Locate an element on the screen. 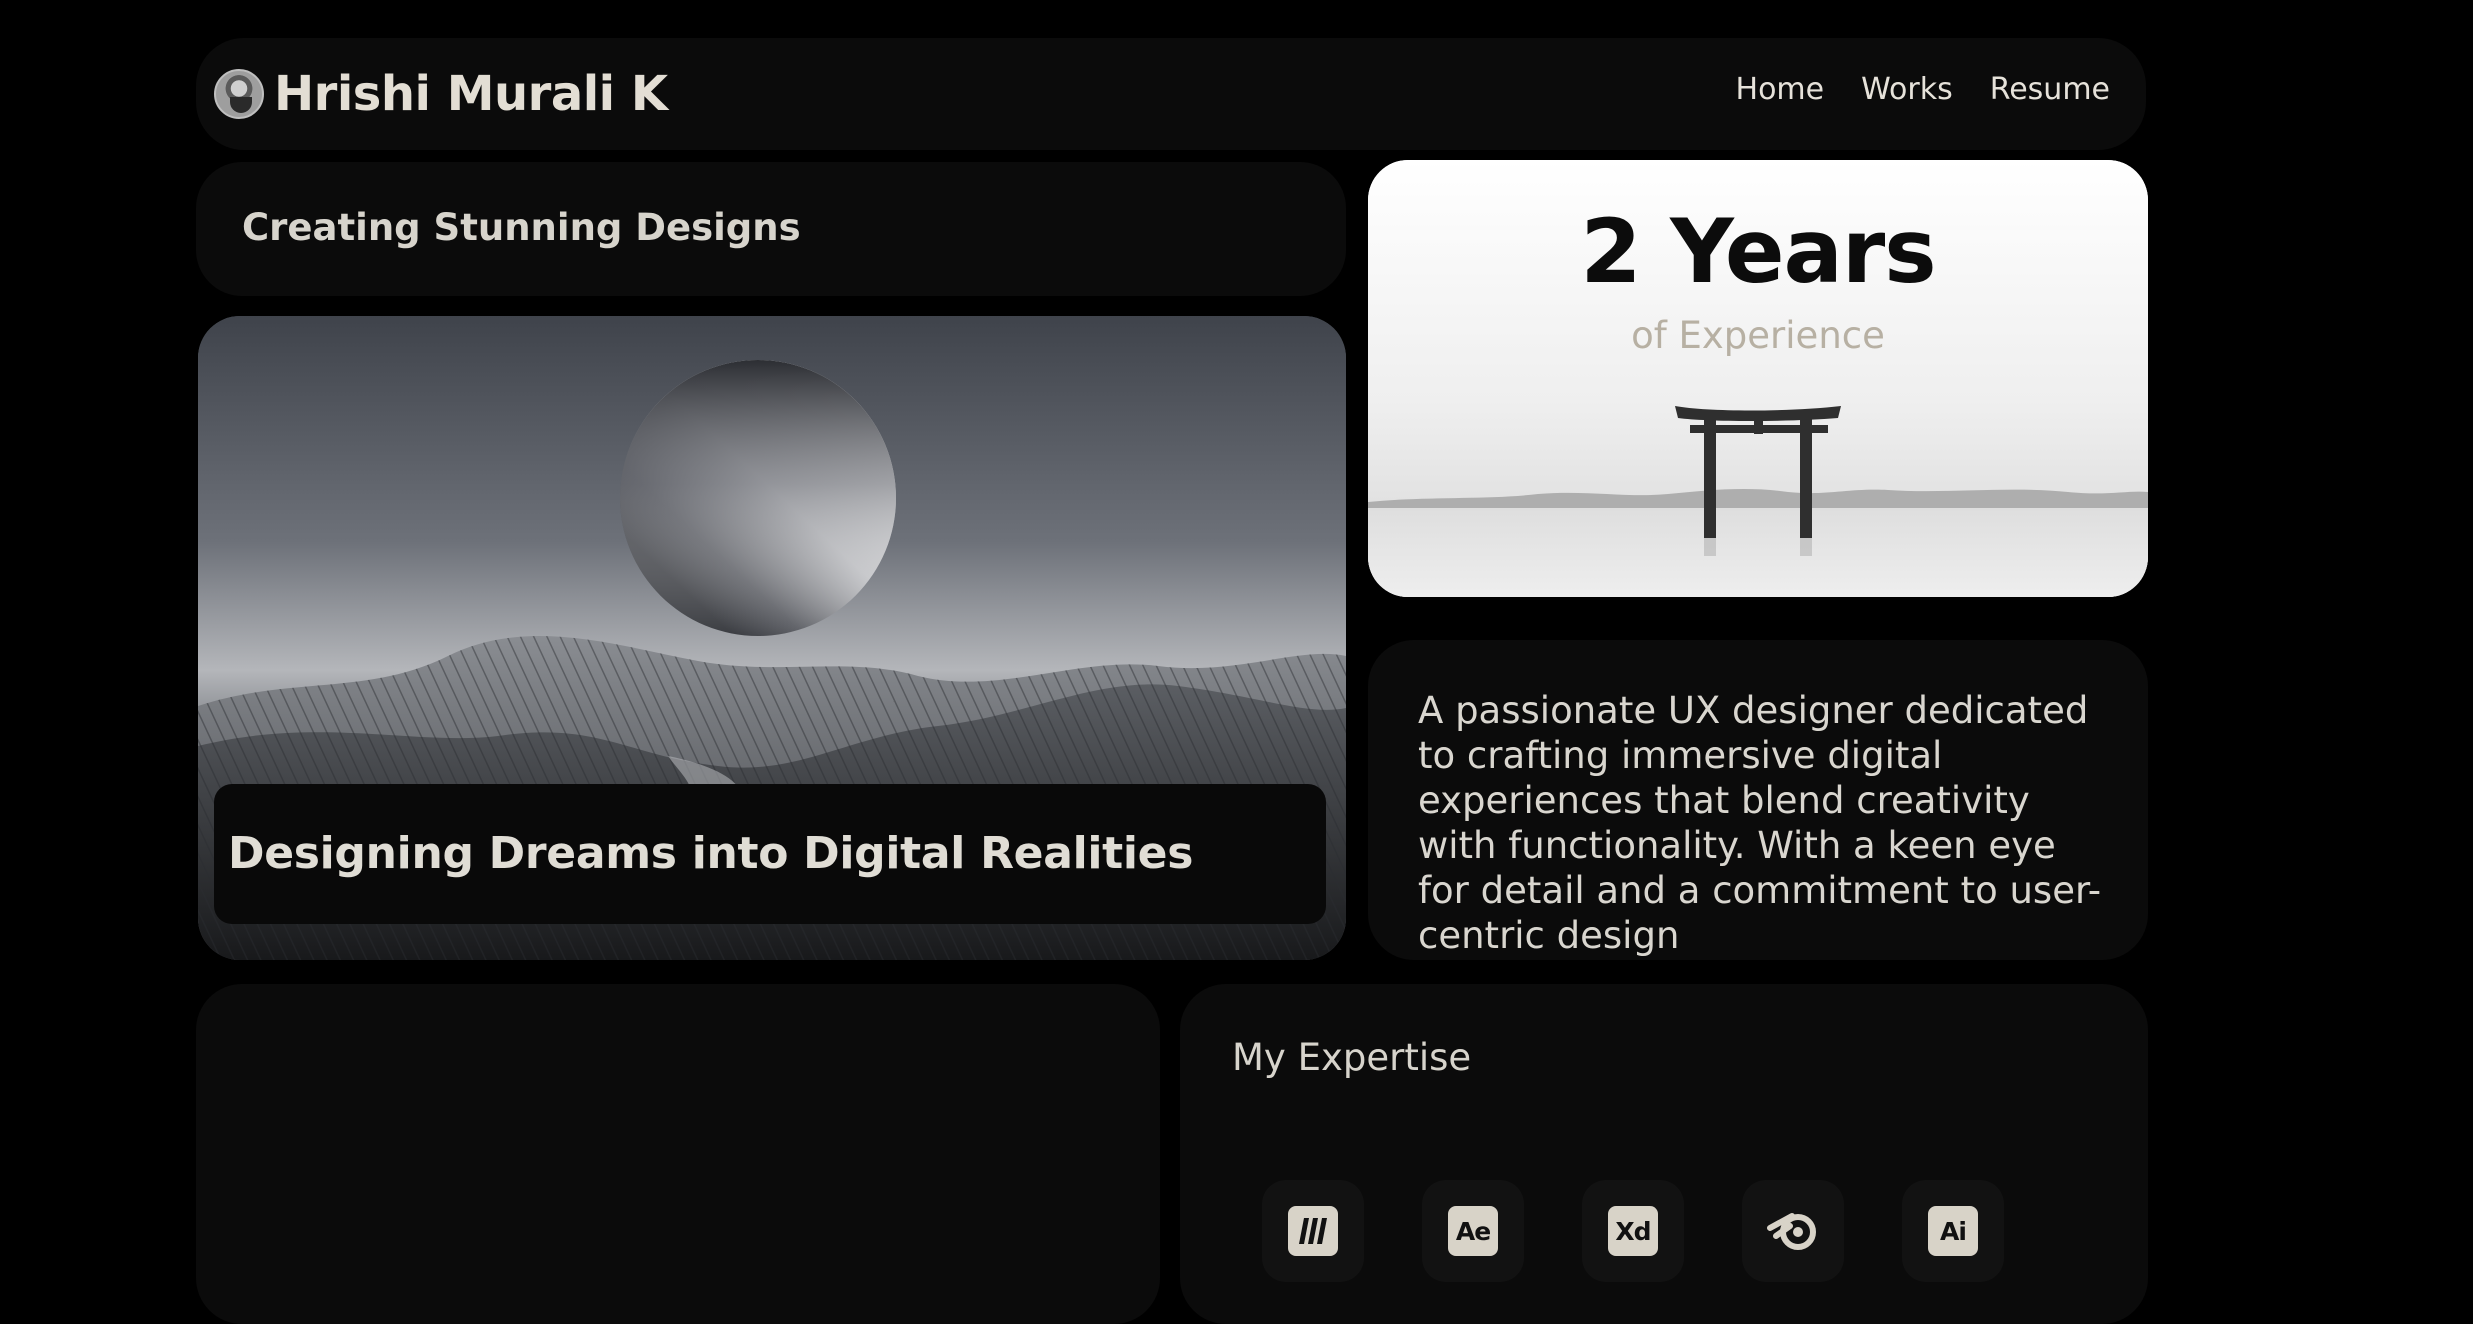  miro-icon is located at coordinates (1313, 1231).